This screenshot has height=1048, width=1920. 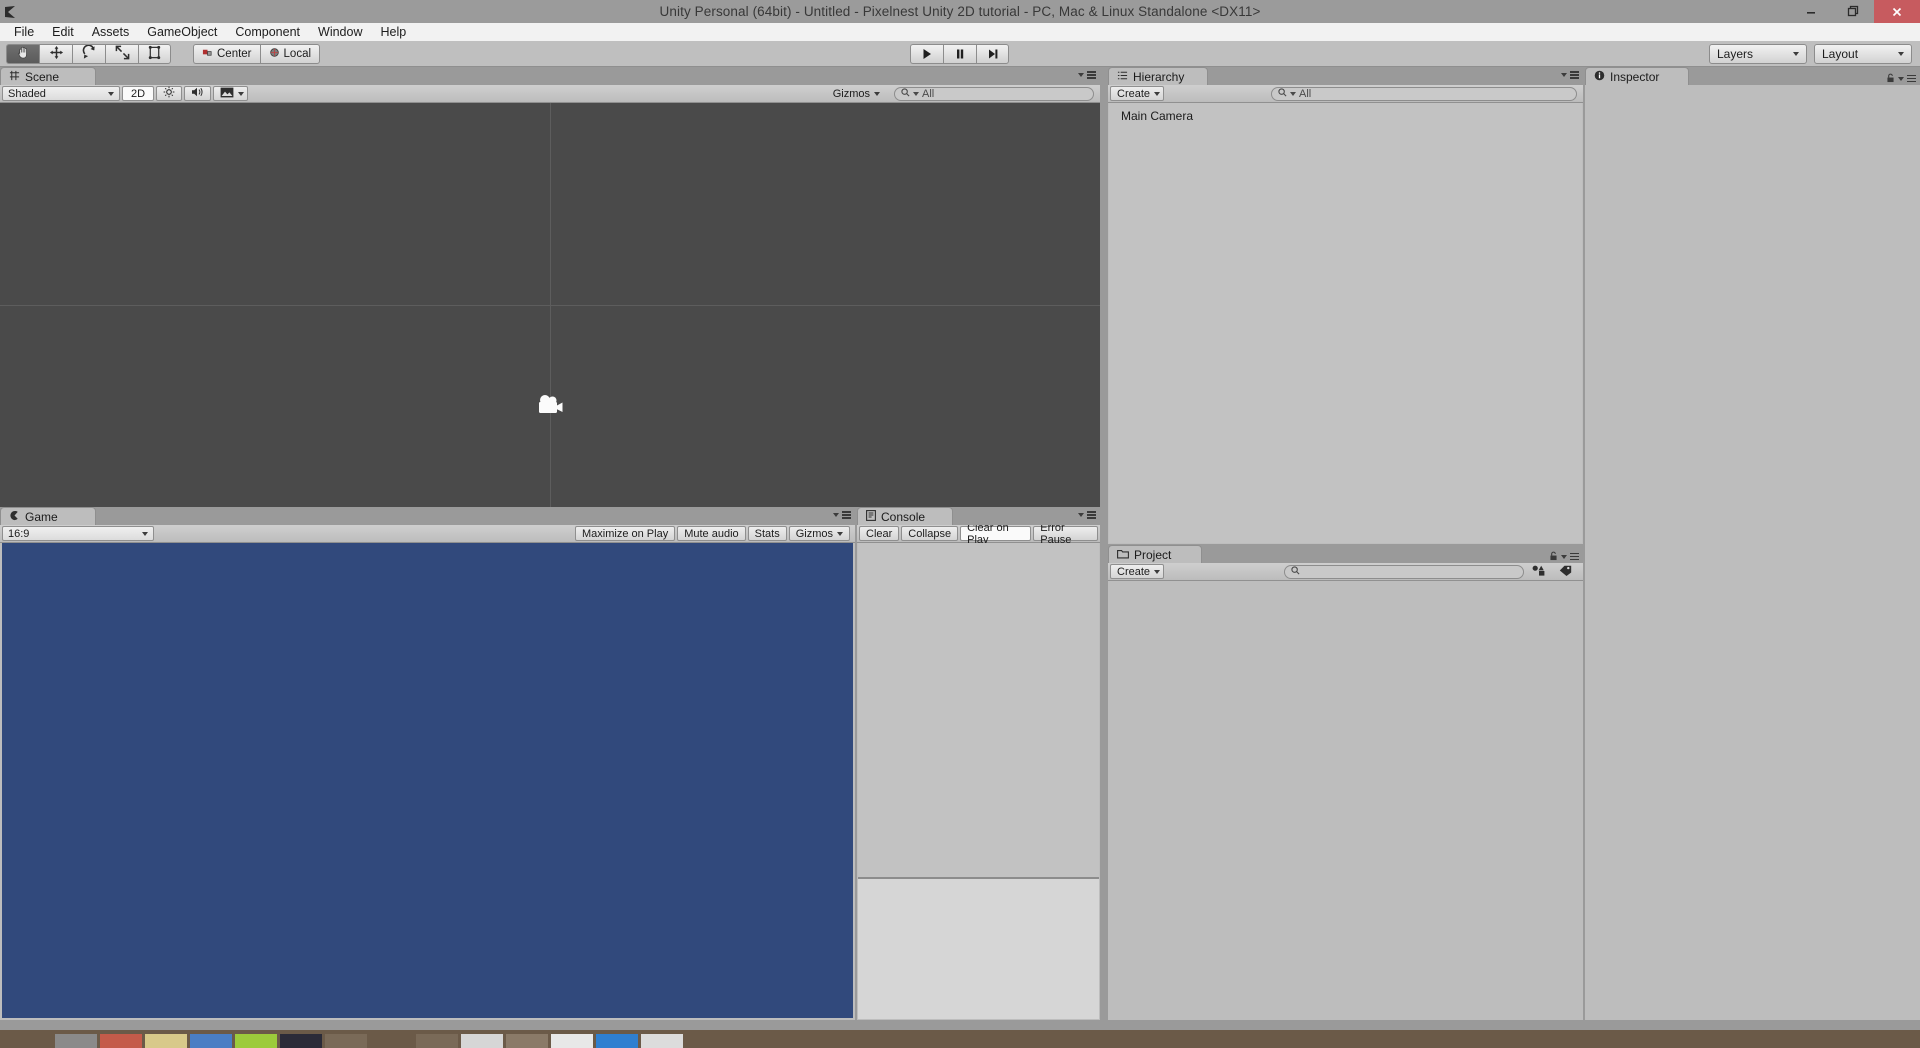 What do you see at coordinates (550, 406) in the screenshot?
I see `main-camera-gizmo-icon` at bounding box center [550, 406].